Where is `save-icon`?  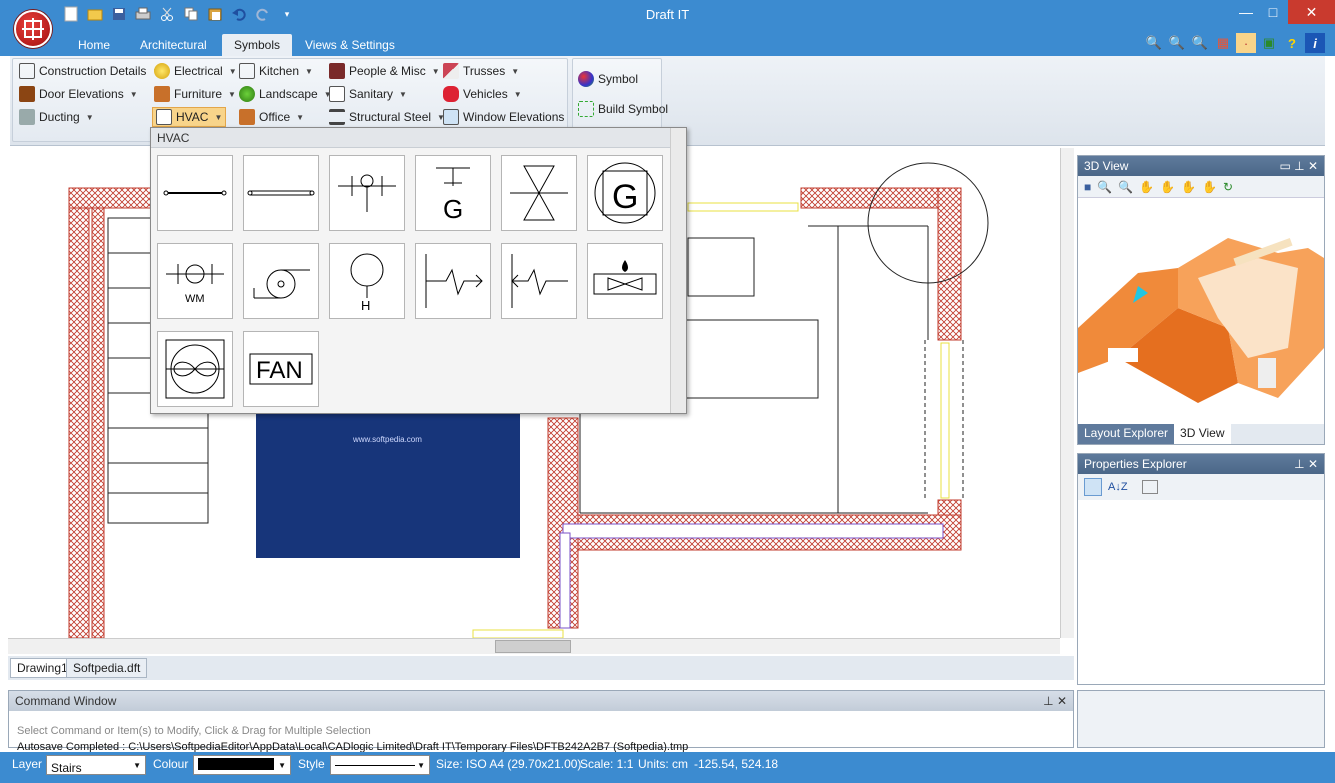 save-icon is located at coordinates (119, 14).